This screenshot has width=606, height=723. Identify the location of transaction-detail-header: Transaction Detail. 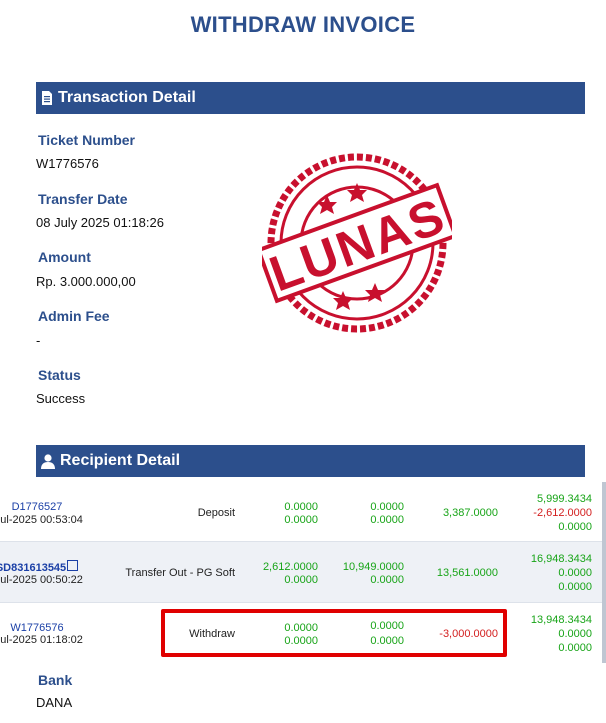
(310, 98).